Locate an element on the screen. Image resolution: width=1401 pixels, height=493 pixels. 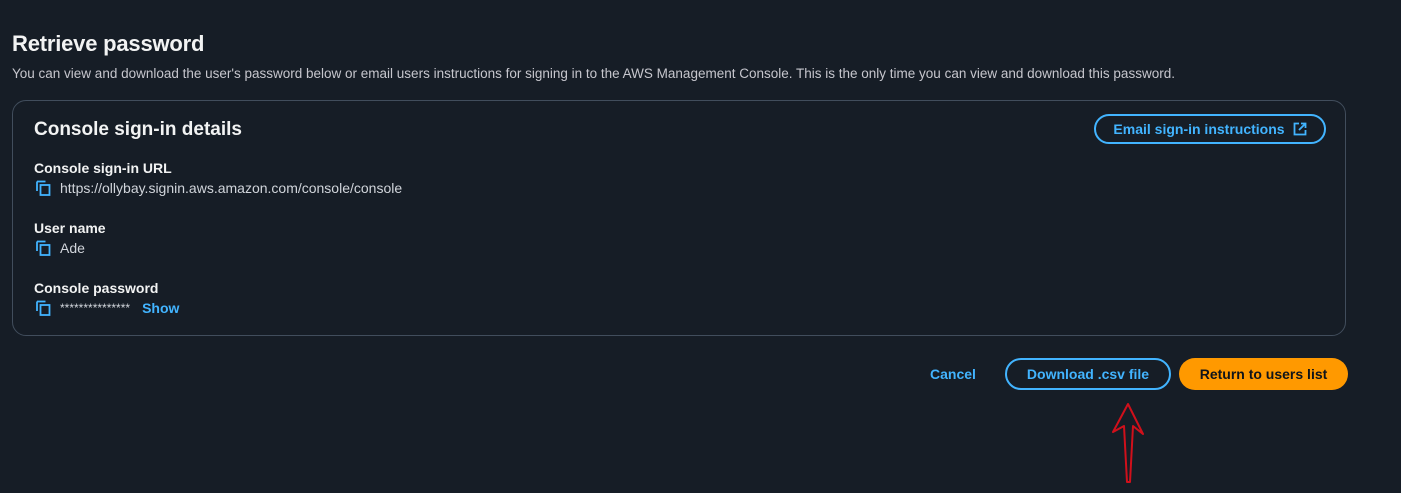
console-password-label: Console password is located at coordinates (96, 288).